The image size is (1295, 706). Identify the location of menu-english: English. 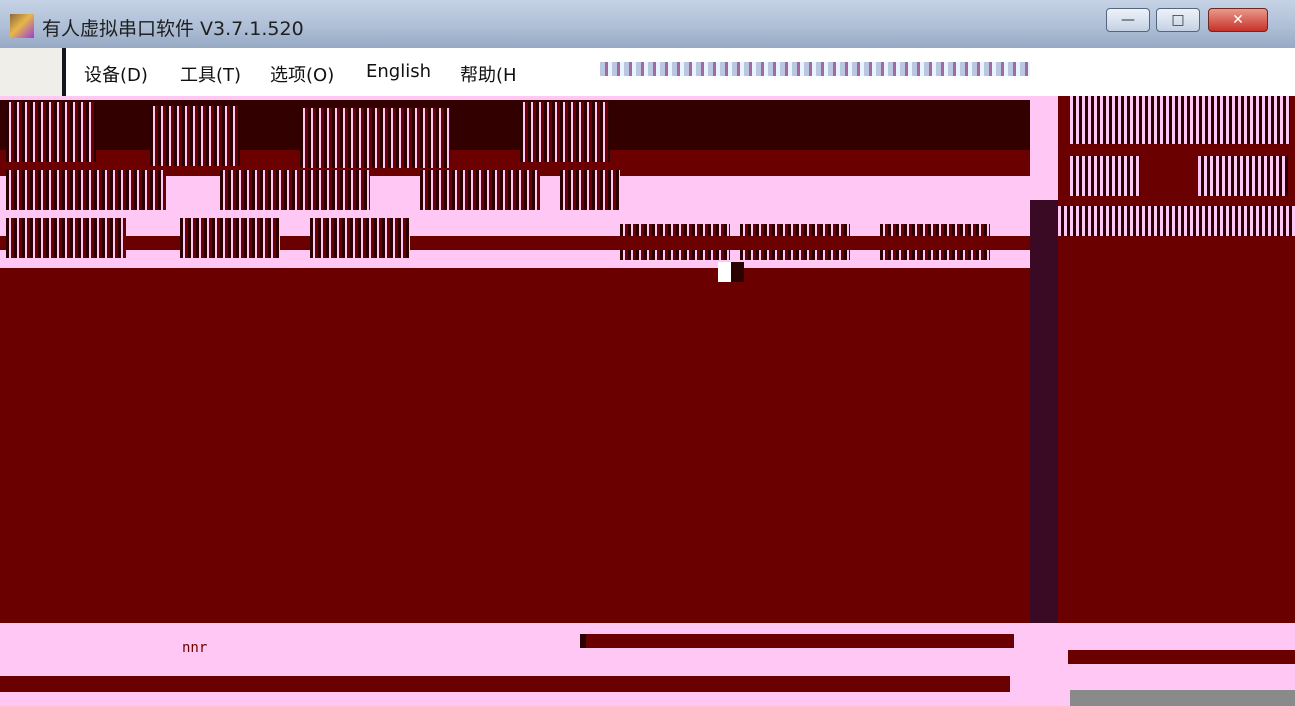
(398, 71).